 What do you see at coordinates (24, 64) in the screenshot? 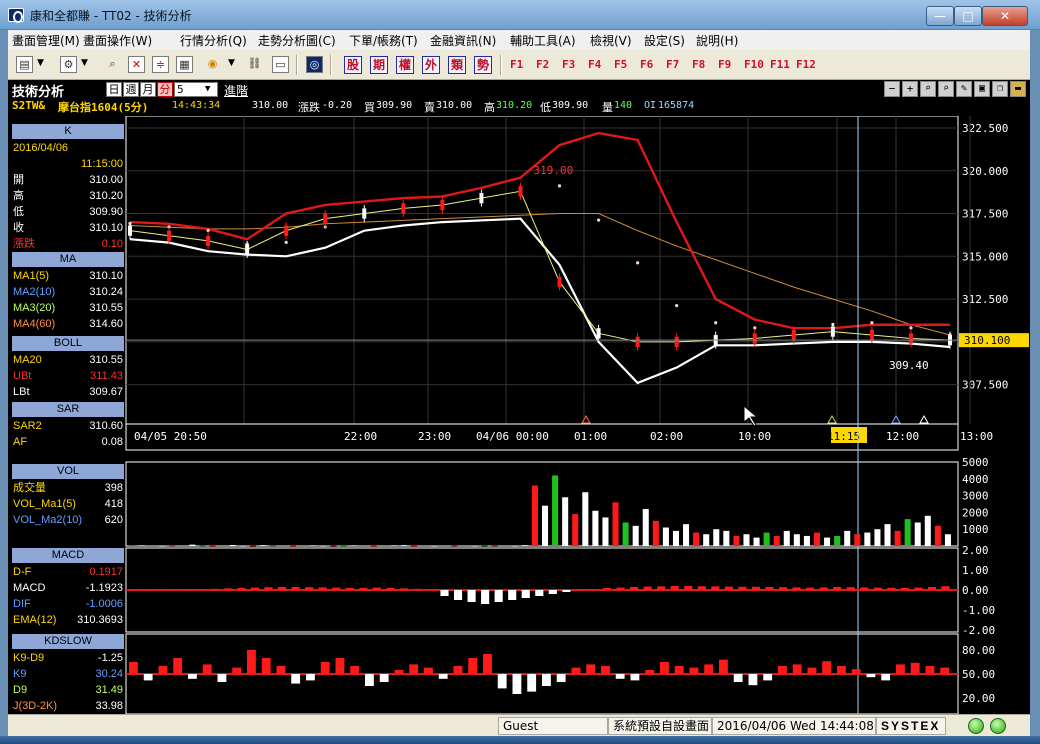
I see `chart-type-icon: ▤` at bounding box center [24, 64].